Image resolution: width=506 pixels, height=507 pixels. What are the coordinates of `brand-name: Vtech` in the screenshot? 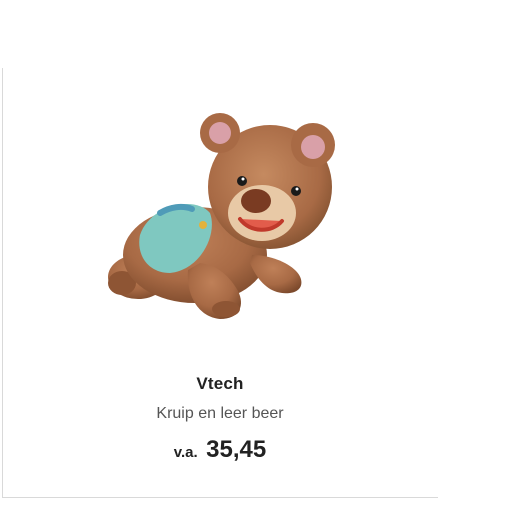 It's located at (220, 383).